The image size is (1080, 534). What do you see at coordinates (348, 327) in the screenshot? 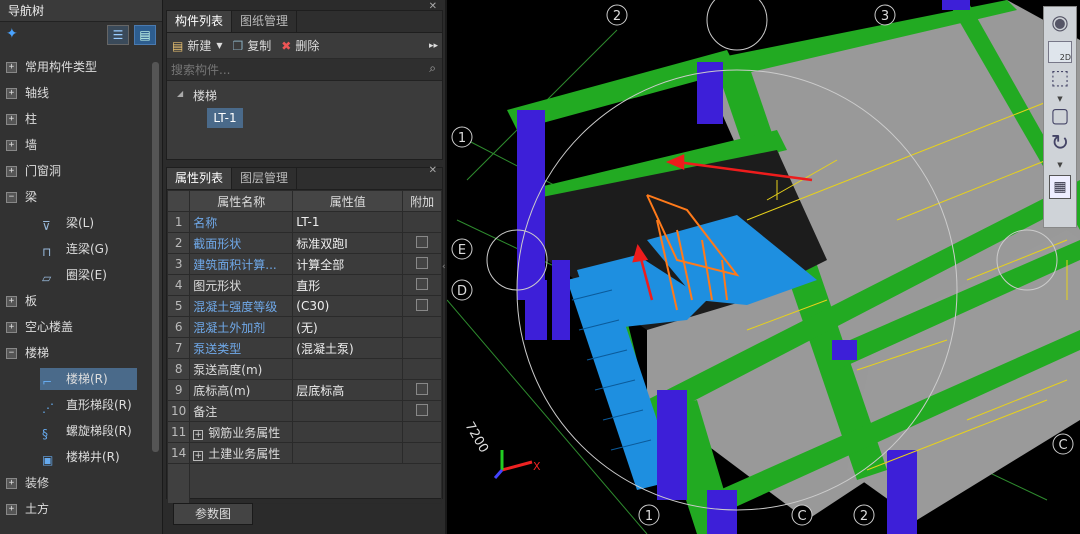
I see `property-value: (无)` at bounding box center [348, 327].